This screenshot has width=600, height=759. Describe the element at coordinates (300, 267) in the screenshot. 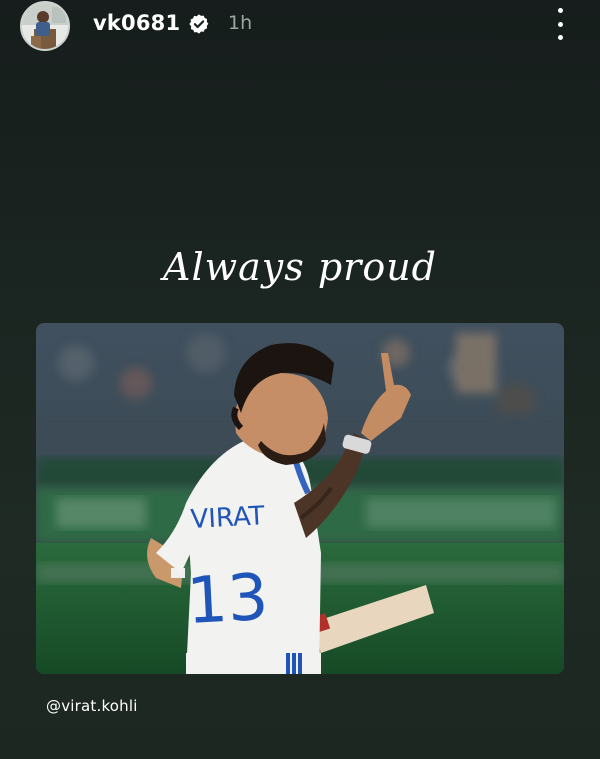

I see `story-caption: Always proud` at that location.